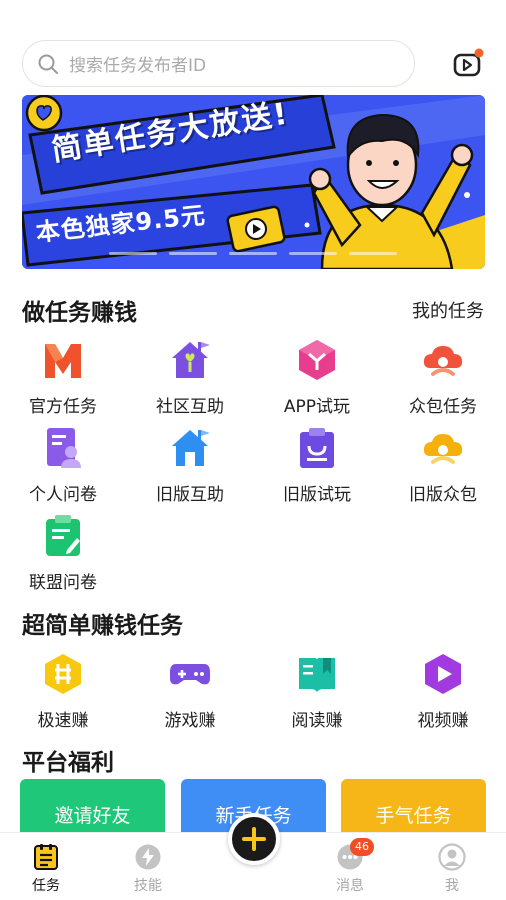 The height and width of the screenshot is (900, 506). I want to click on video-play-icon, so click(443, 674).